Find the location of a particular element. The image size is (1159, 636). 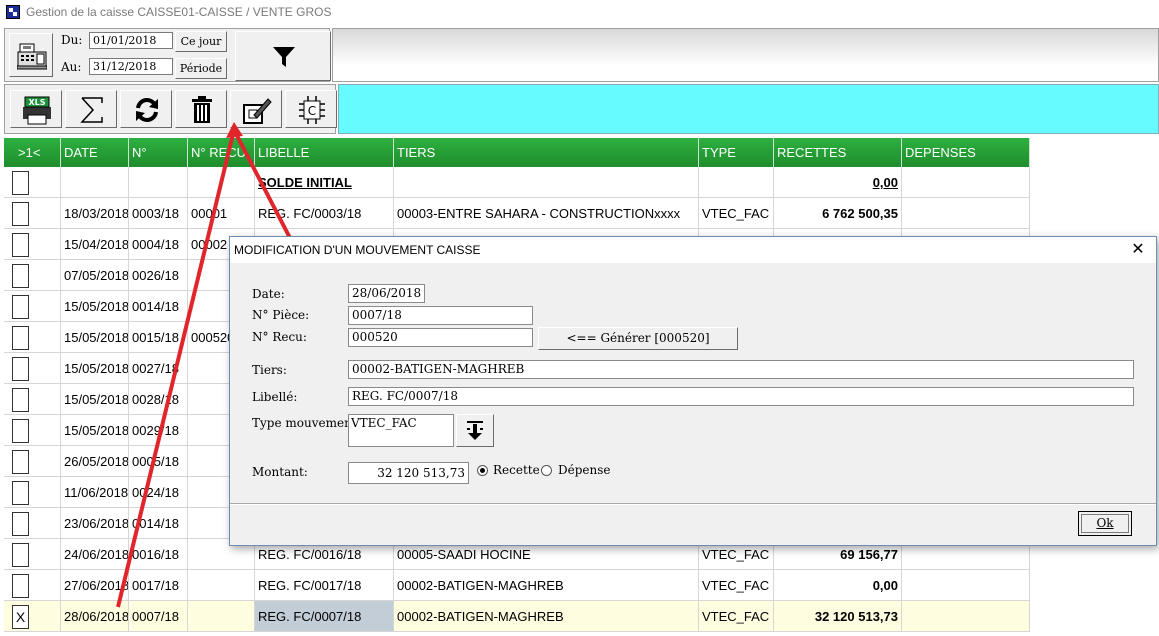

cell-date is located at coordinates (95, 182).